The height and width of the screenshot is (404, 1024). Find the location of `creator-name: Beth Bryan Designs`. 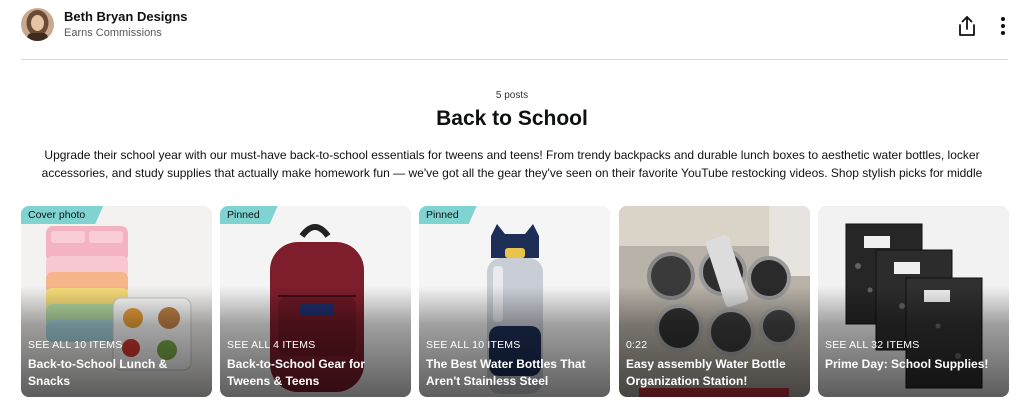

creator-name: Beth Bryan Designs is located at coordinates (126, 16).